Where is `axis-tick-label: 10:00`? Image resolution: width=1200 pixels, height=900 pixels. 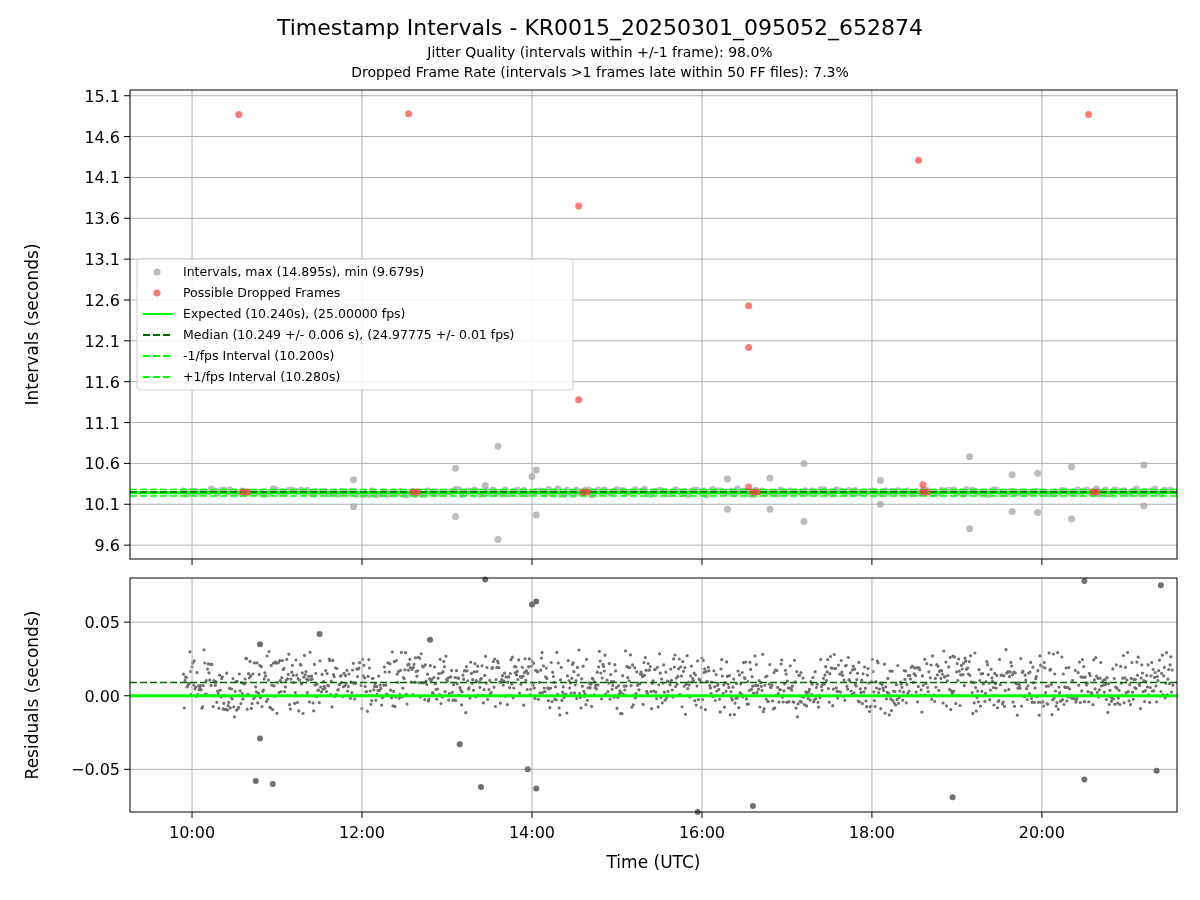 axis-tick-label: 10:00 is located at coordinates (192, 832).